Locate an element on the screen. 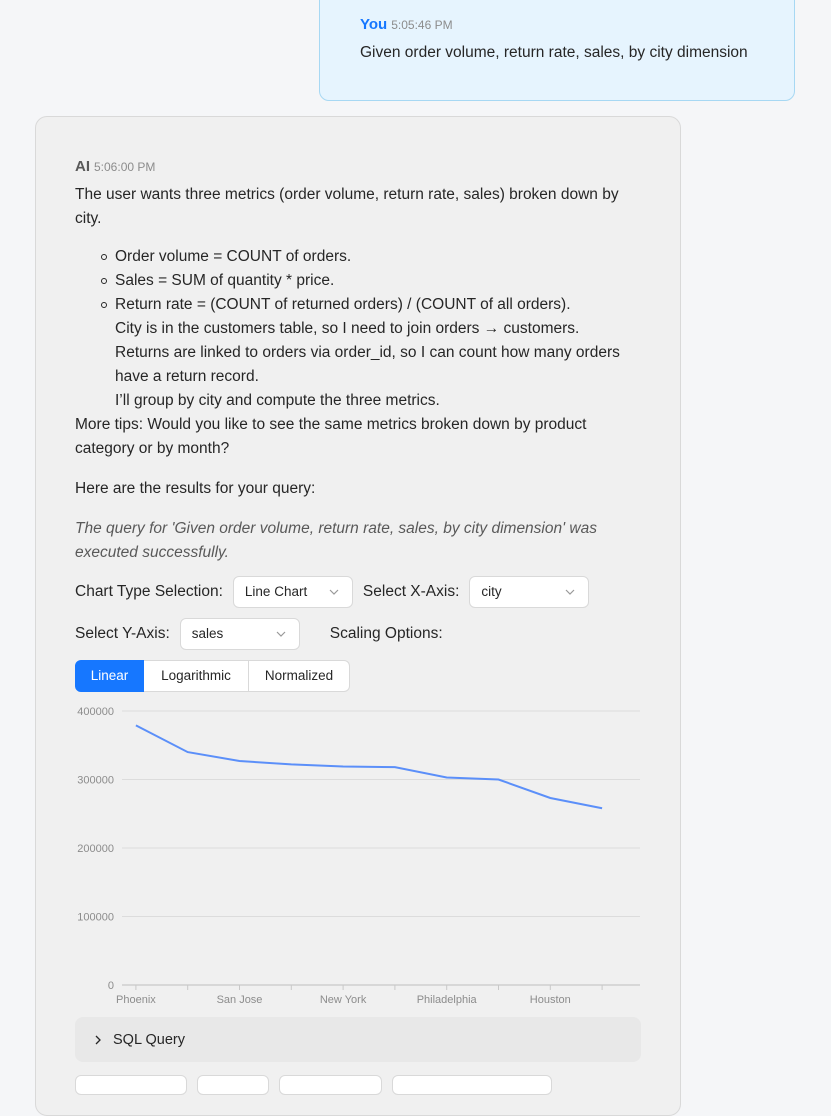 The height and width of the screenshot is (1116, 831). x-tick-label: Philadelphia is located at coordinates (447, 1000).